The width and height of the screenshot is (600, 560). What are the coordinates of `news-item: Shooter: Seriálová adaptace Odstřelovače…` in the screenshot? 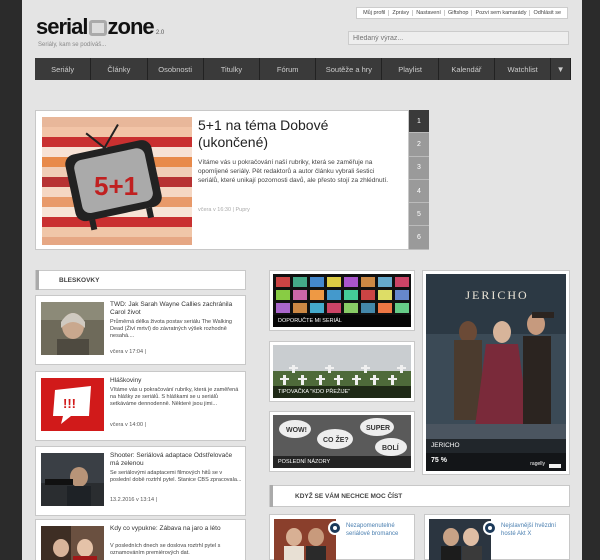 It's located at (140, 481).